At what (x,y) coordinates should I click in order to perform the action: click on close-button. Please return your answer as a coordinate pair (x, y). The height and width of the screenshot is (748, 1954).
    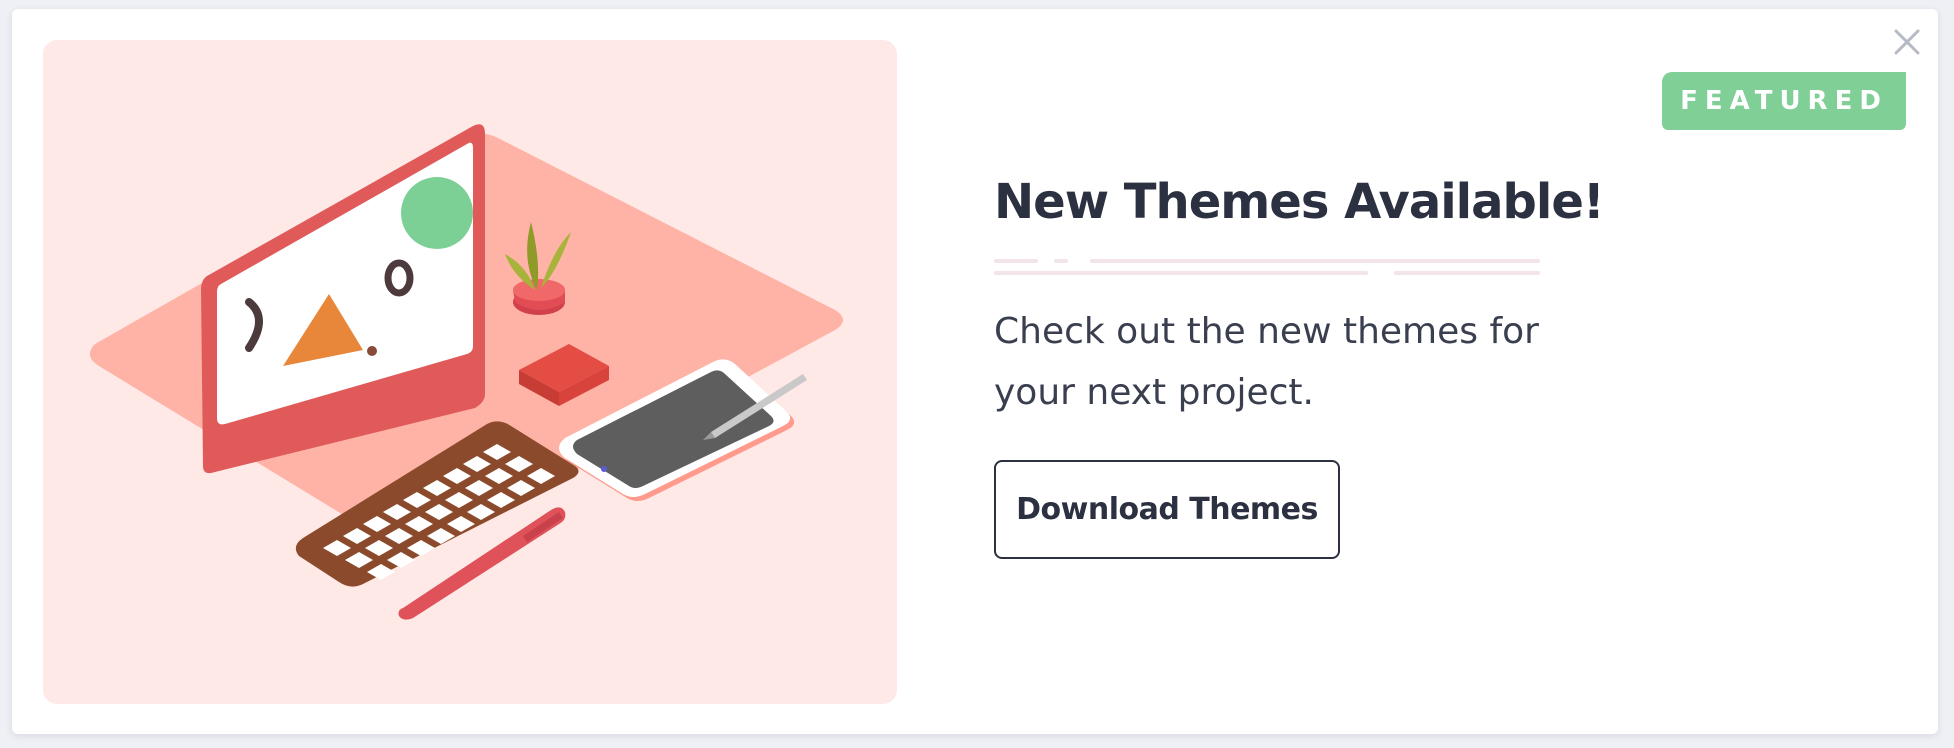
    Looking at the image, I should click on (1907, 42).